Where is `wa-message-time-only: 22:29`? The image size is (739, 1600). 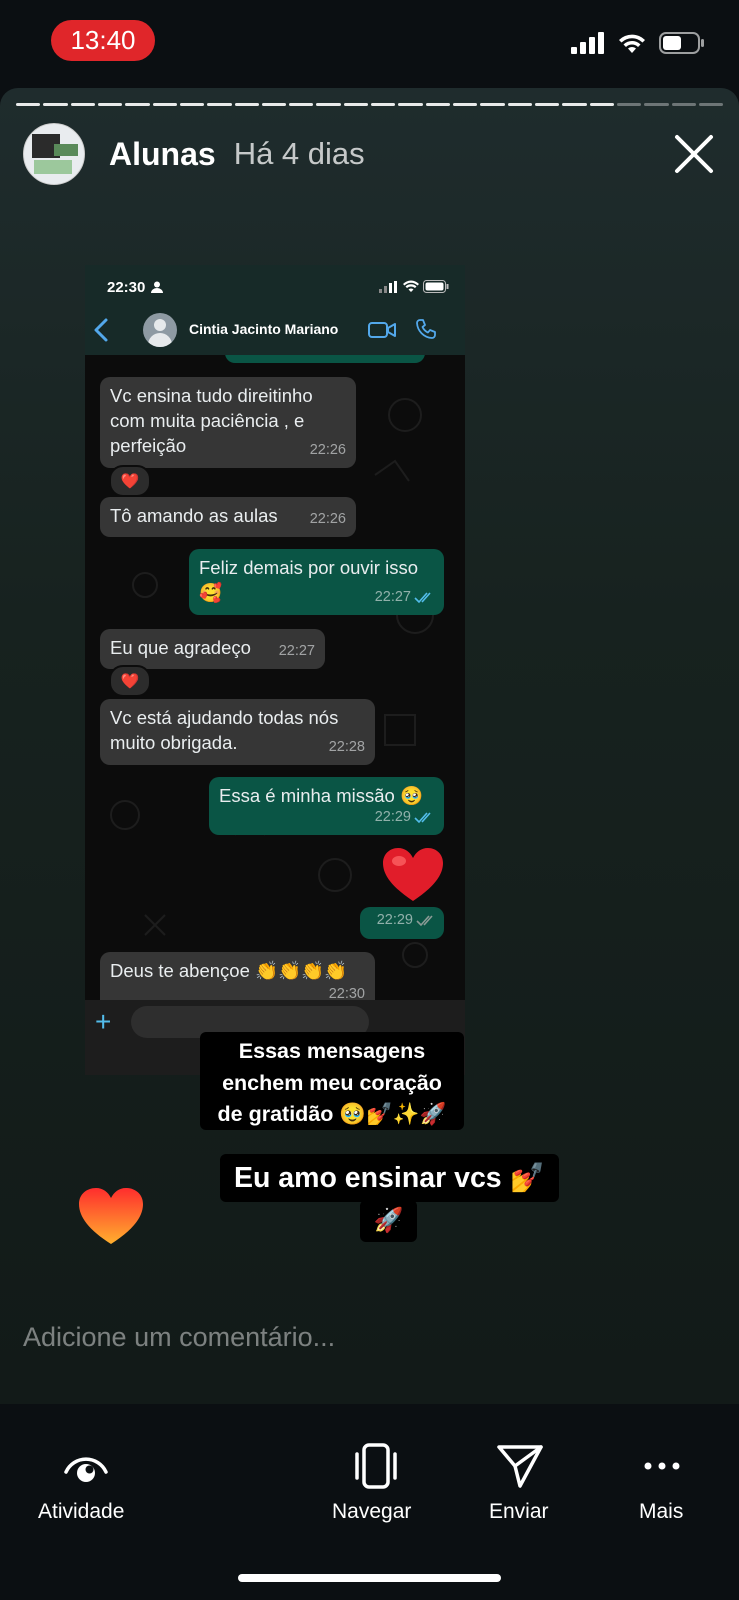 wa-message-time-only: 22:29 is located at coordinates (402, 923).